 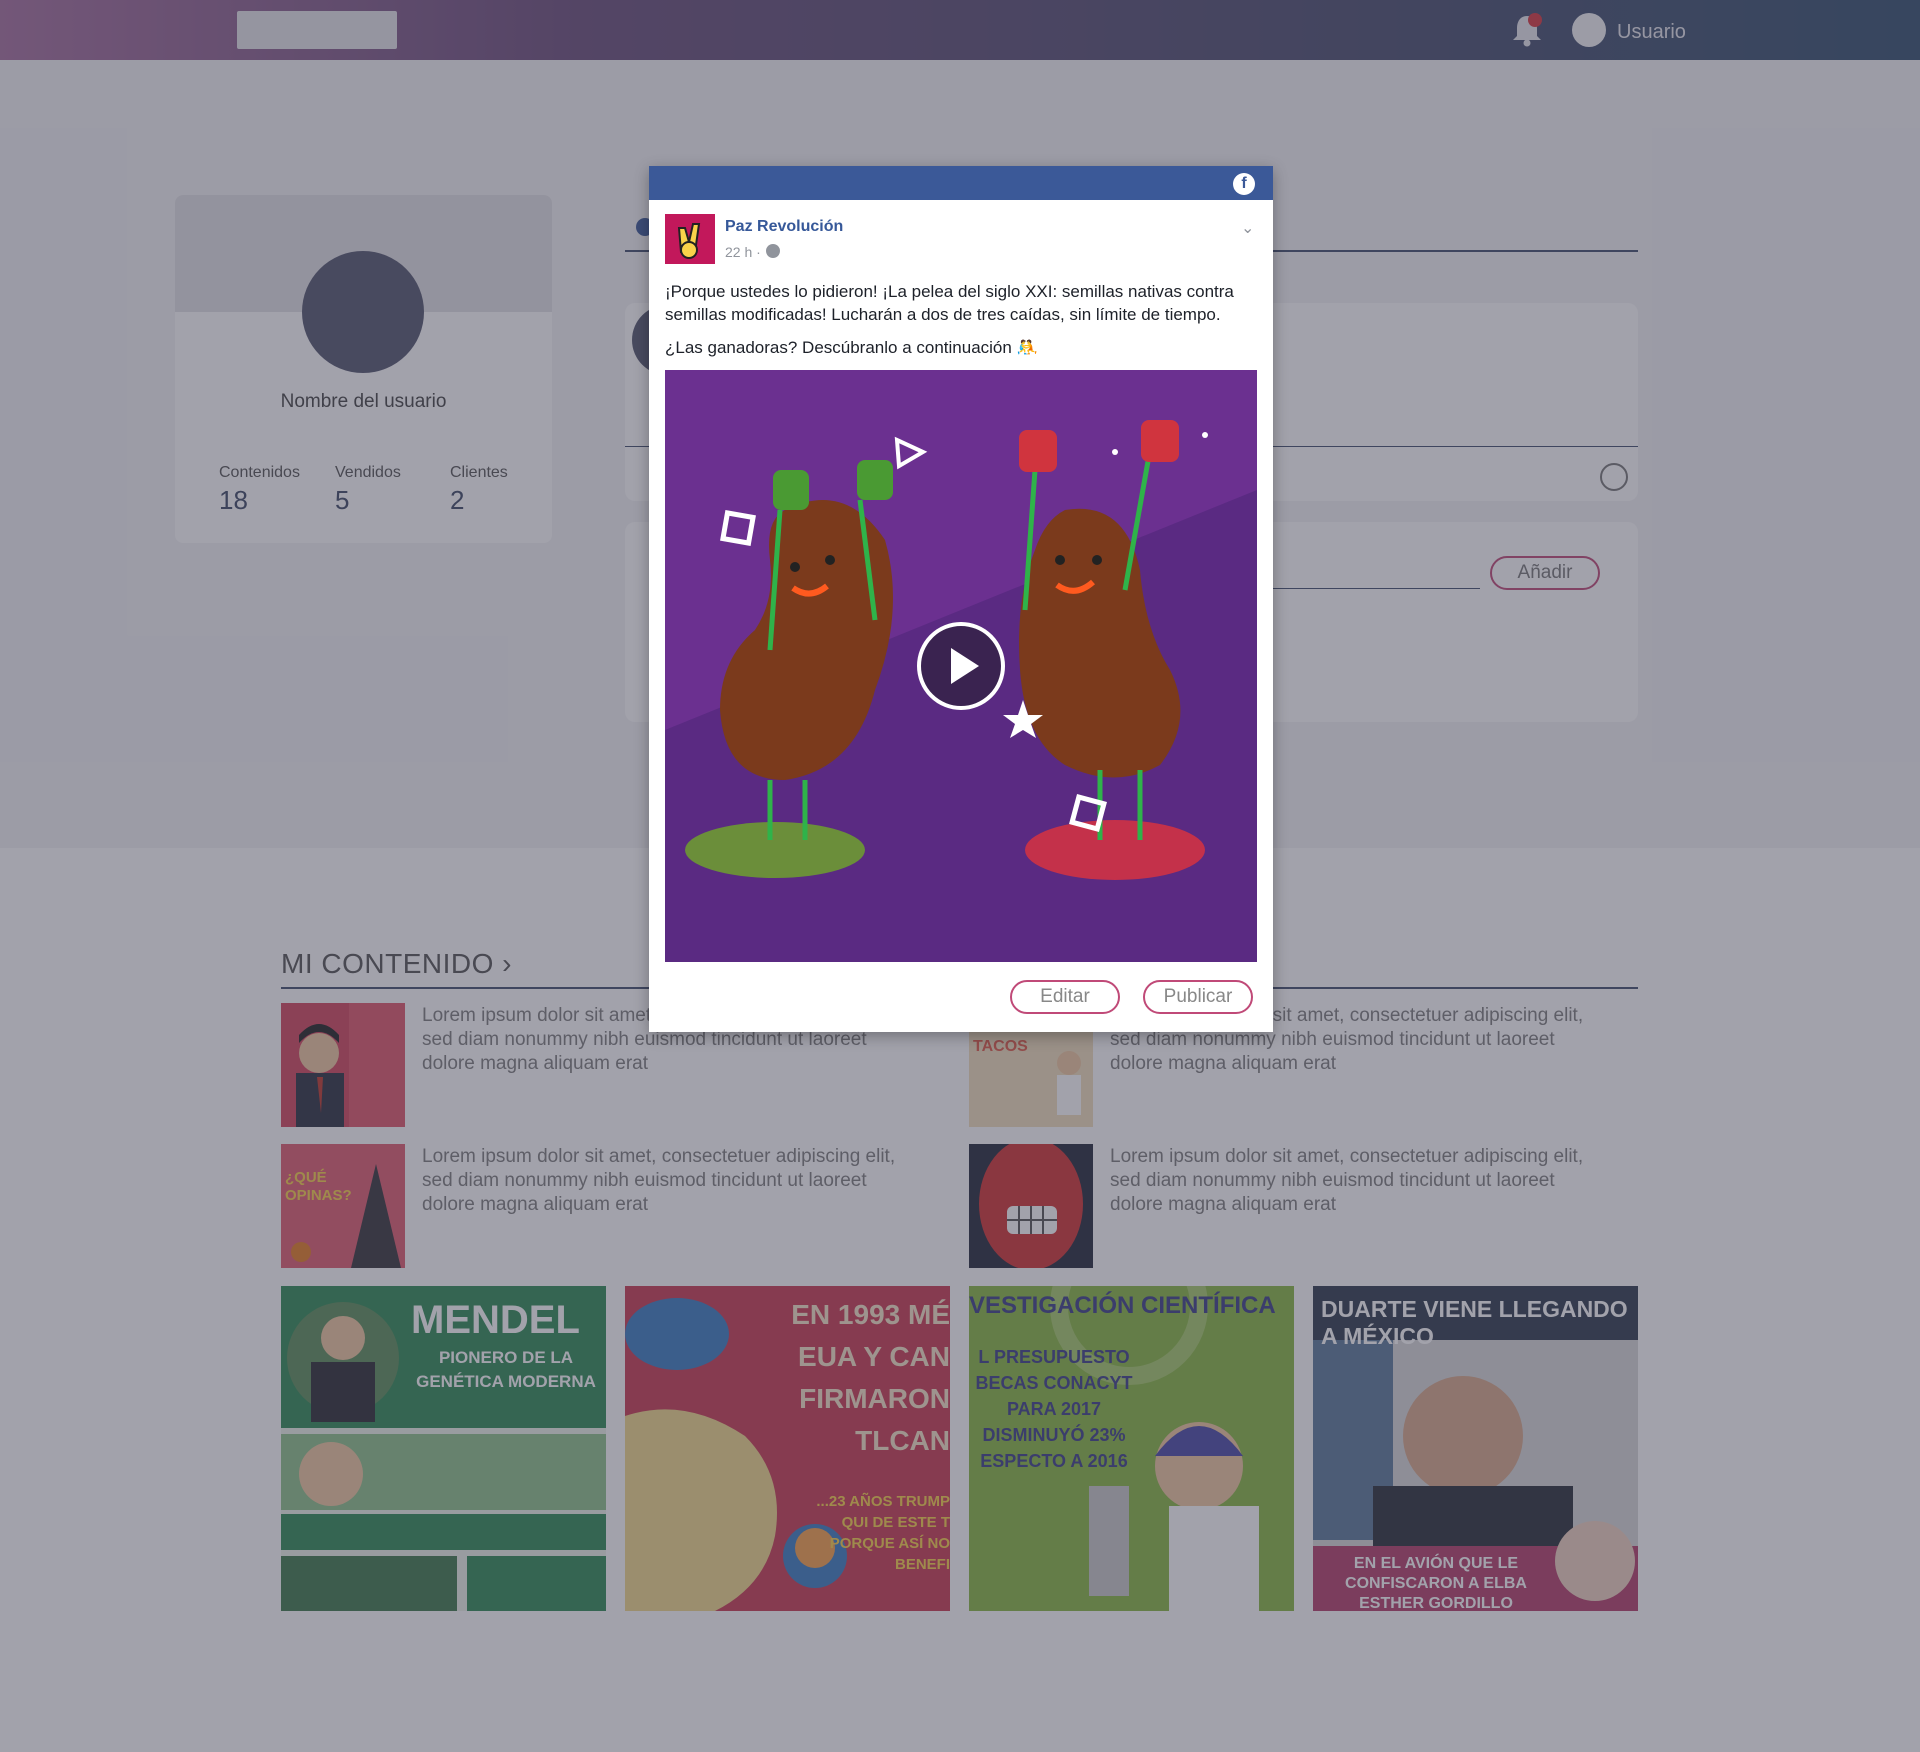 I want to click on play-button-icon, so click(x=961, y=666).